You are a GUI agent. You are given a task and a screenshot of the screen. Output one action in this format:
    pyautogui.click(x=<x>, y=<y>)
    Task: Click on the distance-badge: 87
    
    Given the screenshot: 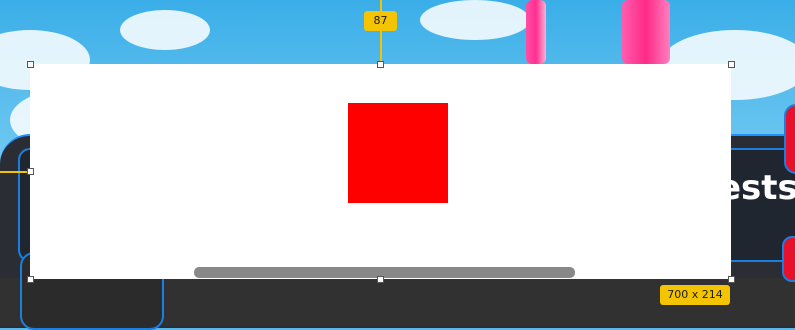 What is the action you would take?
    pyautogui.click(x=380, y=21)
    